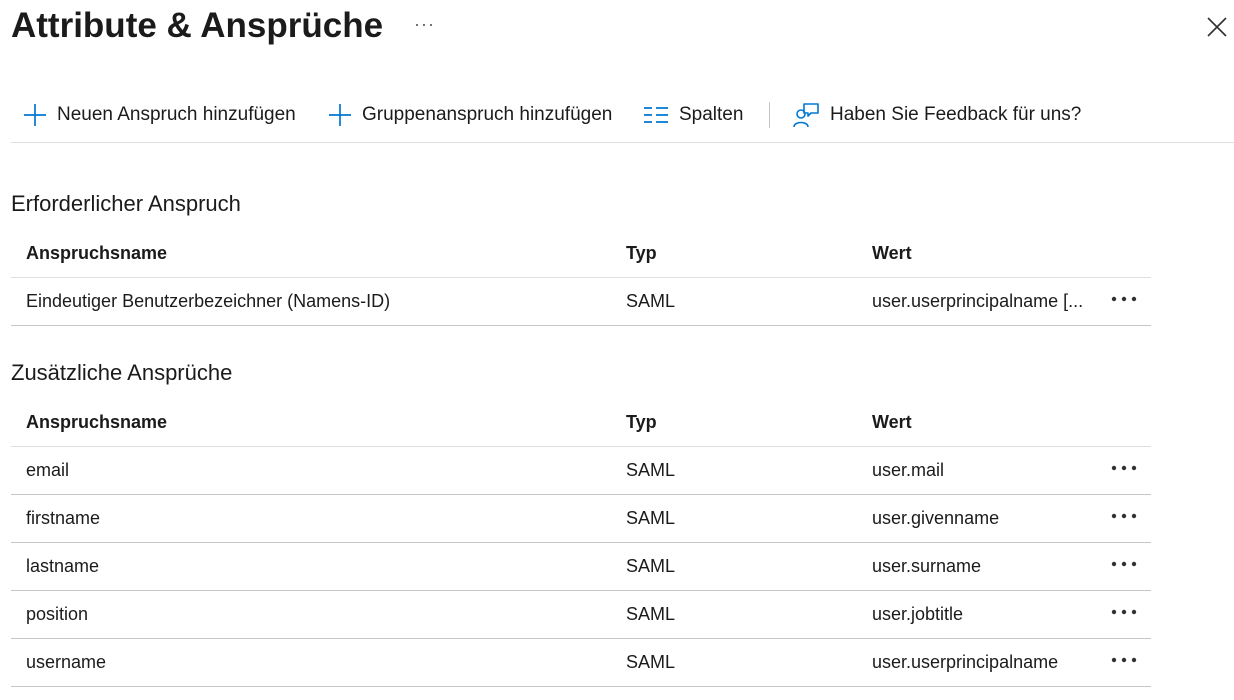  I want to click on close-button, so click(1217, 27).